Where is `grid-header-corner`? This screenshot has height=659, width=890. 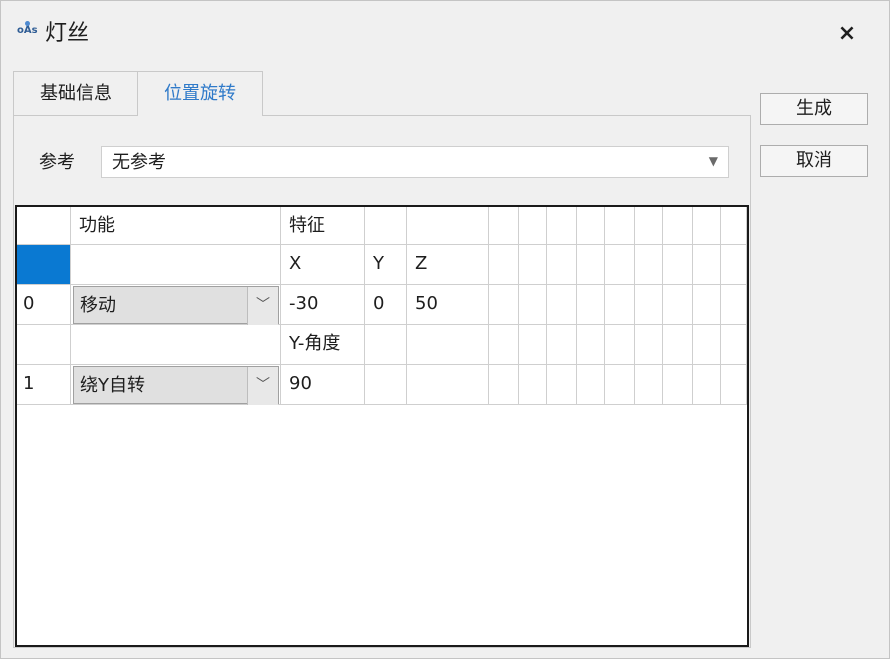 grid-header-corner is located at coordinates (44, 226).